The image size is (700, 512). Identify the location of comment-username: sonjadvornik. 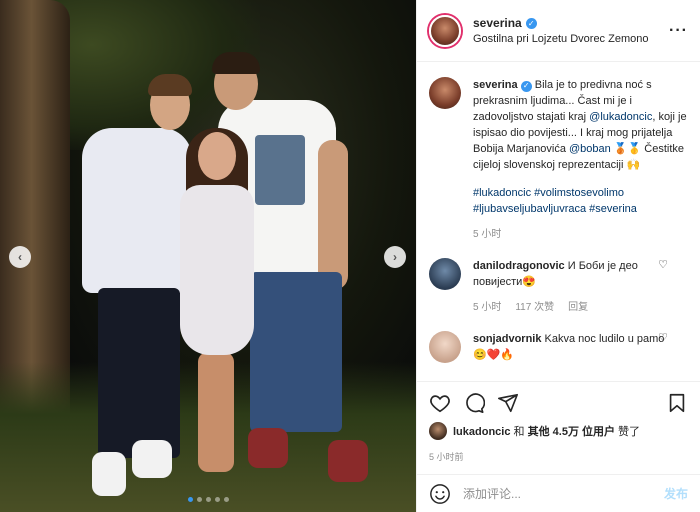
(507, 339).